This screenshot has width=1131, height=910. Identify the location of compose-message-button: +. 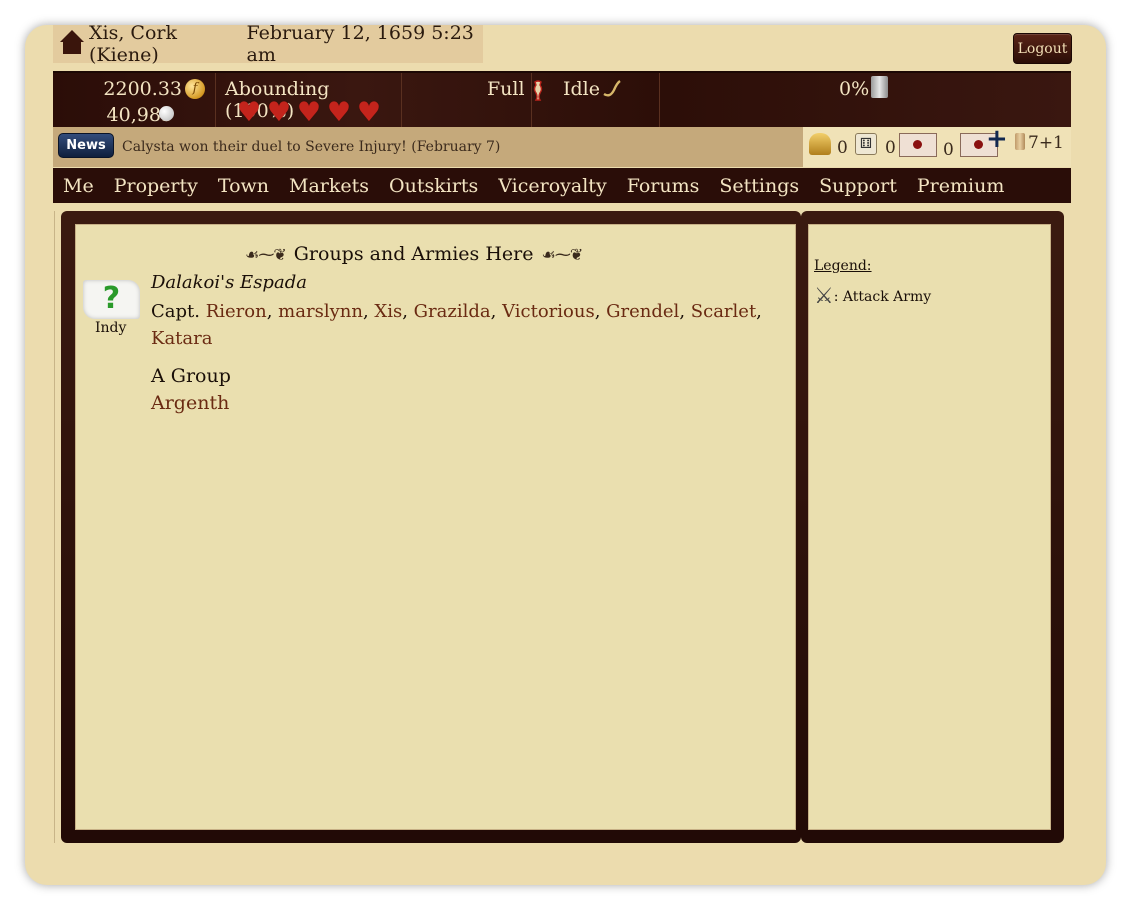
(984, 140).